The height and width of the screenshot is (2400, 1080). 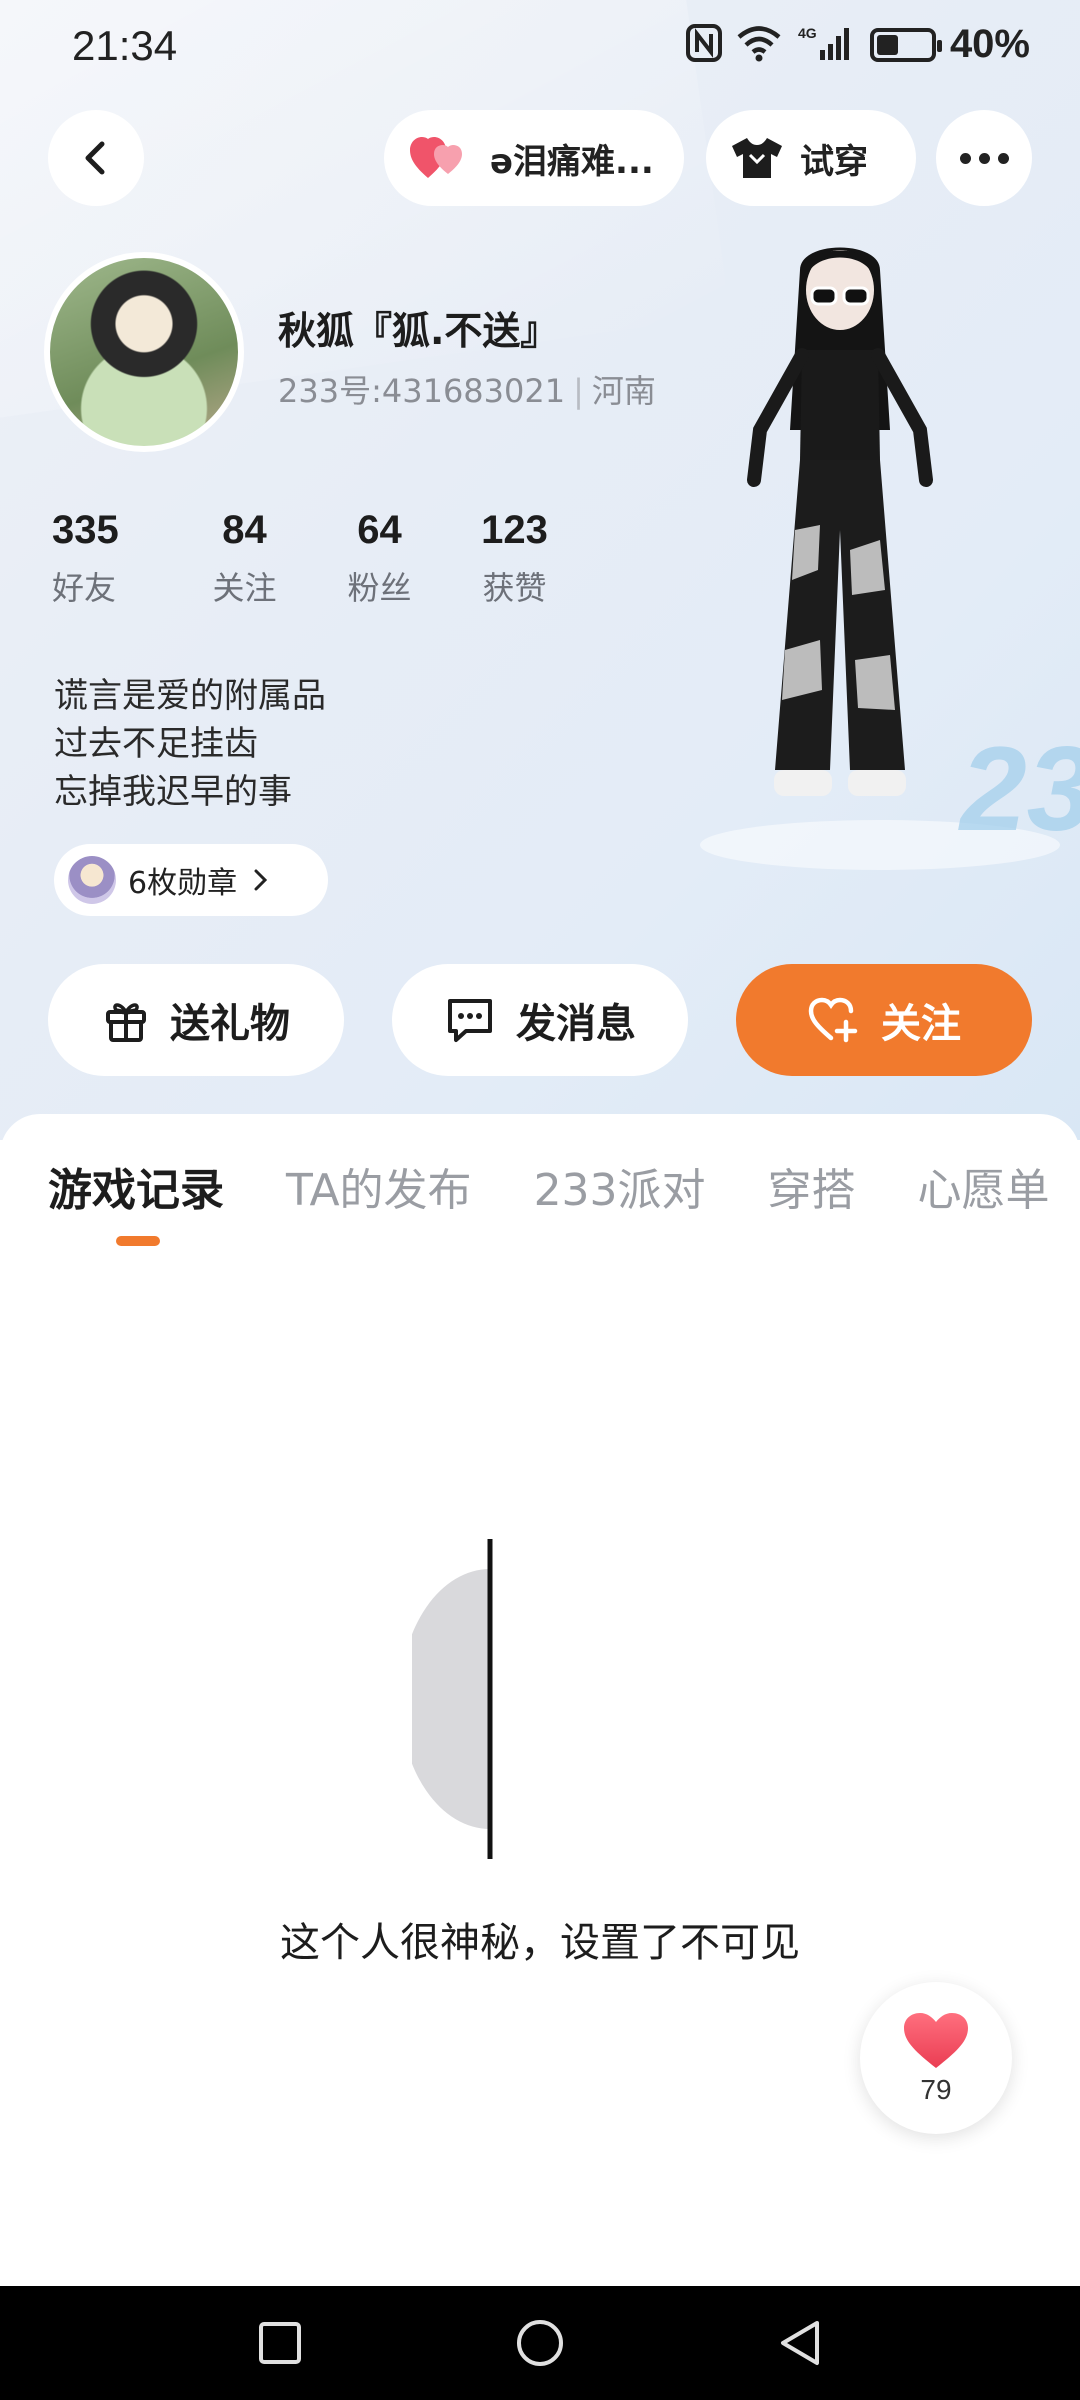 I want to click on private-content-icon, so click(x=452, y=1699).